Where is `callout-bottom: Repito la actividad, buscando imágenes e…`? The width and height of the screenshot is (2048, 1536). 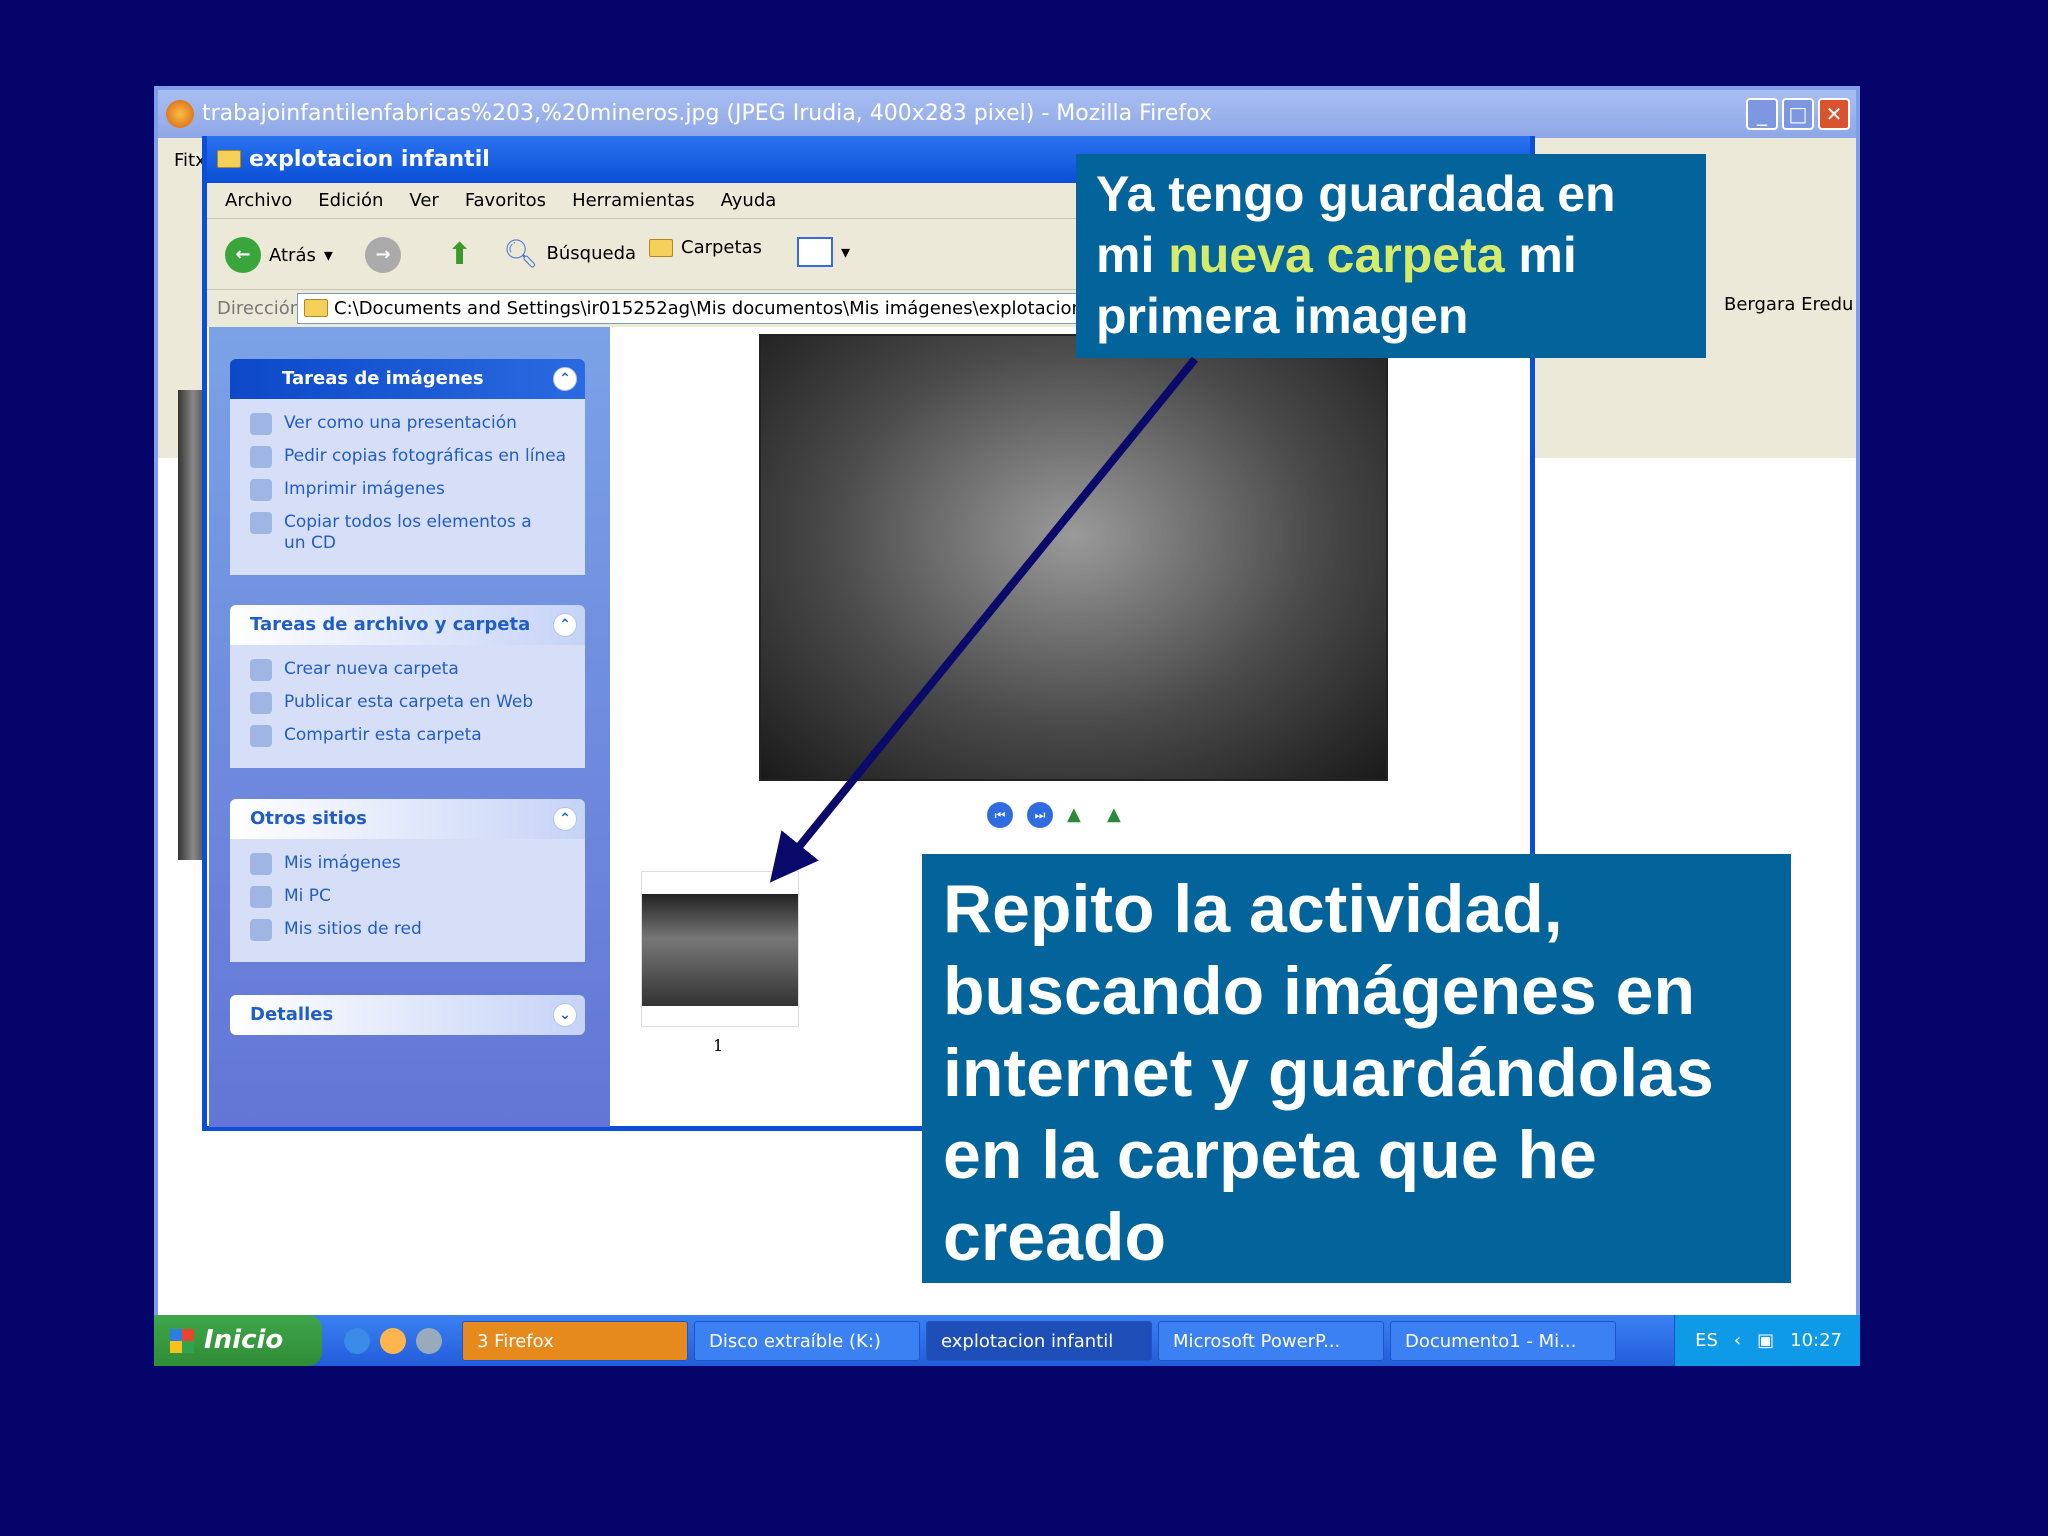 callout-bottom: Repito la actividad, buscando imágenes e… is located at coordinates (1356, 1068).